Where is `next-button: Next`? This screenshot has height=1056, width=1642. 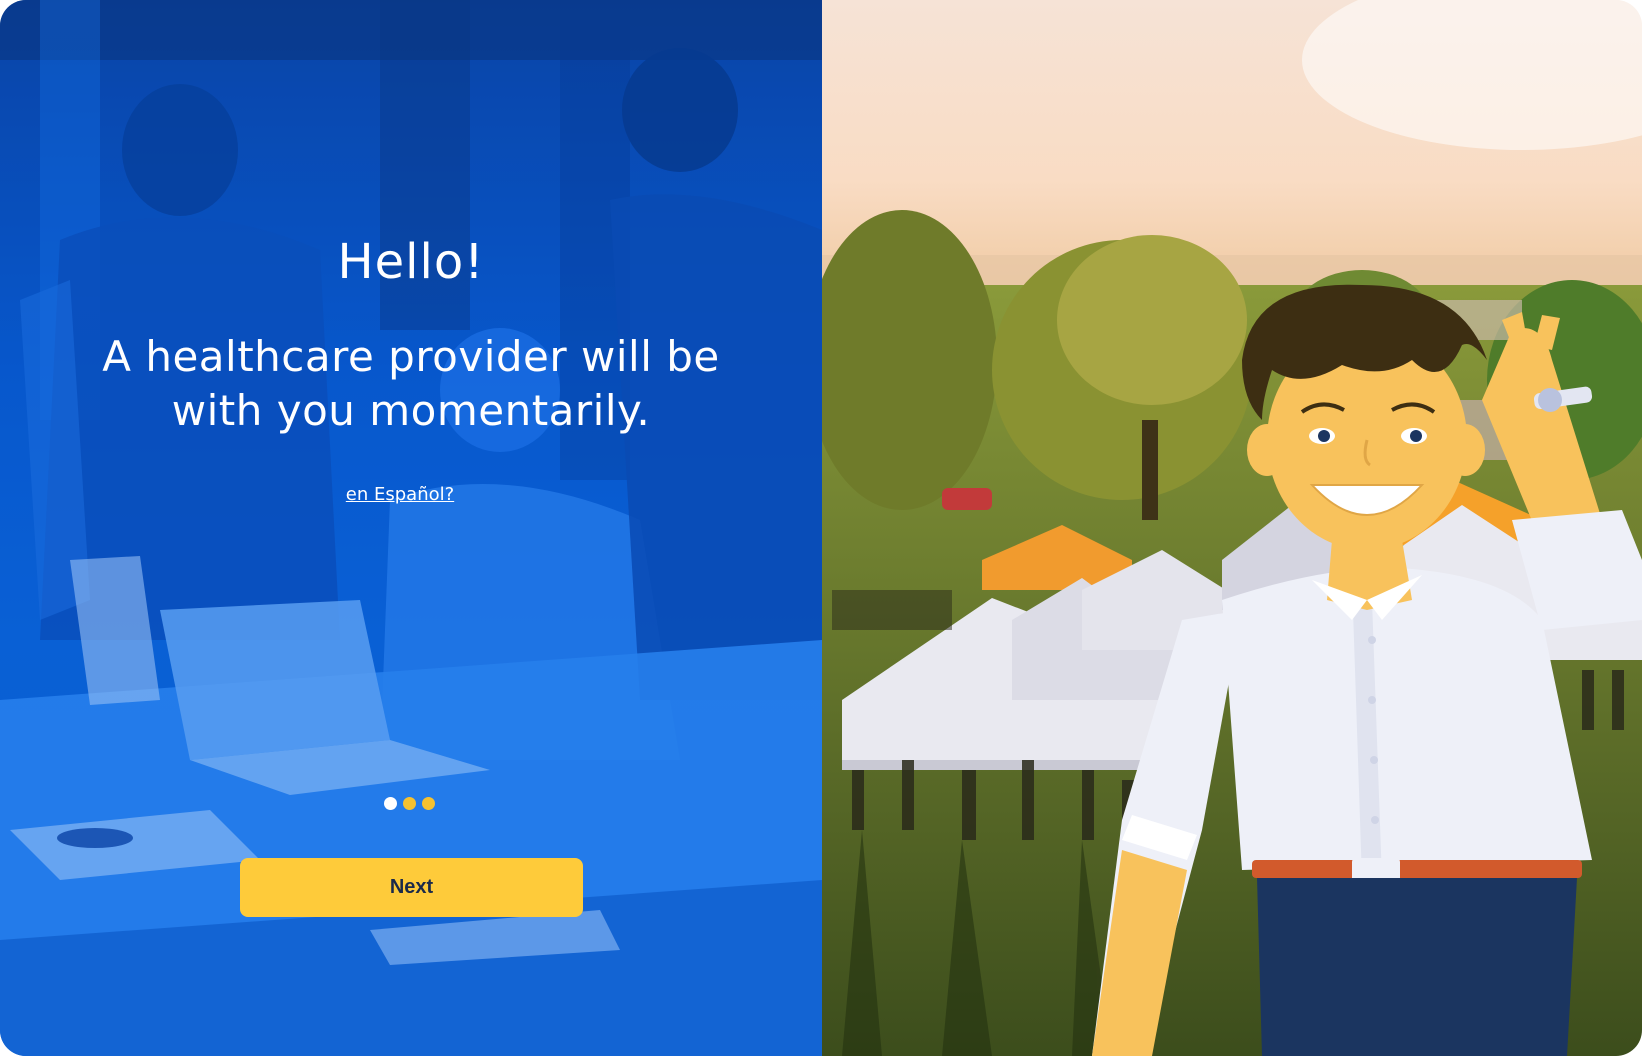
next-button: Next is located at coordinates (411, 887).